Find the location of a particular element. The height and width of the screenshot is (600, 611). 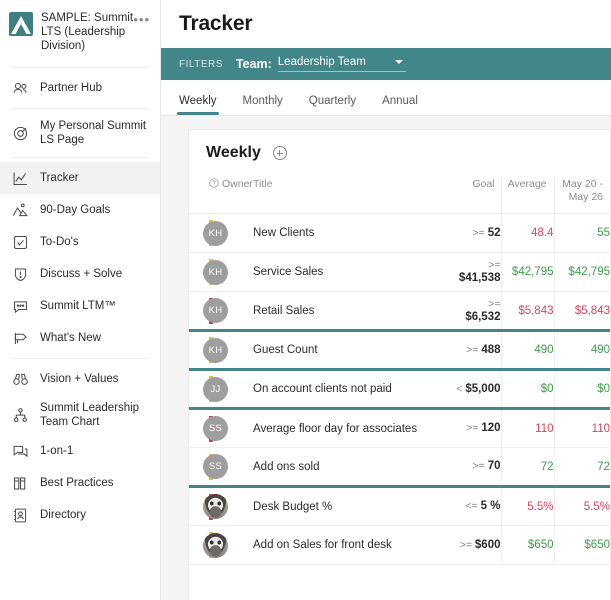

binoculars-icon is located at coordinates (20, 379).